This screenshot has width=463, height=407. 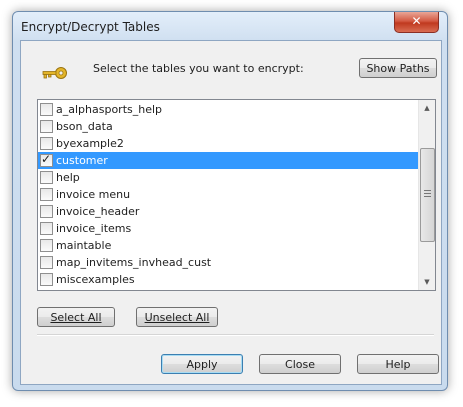 What do you see at coordinates (228, 126) in the screenshot?
I see `table-list-item: bson_data` at bounding box center [228, 126].